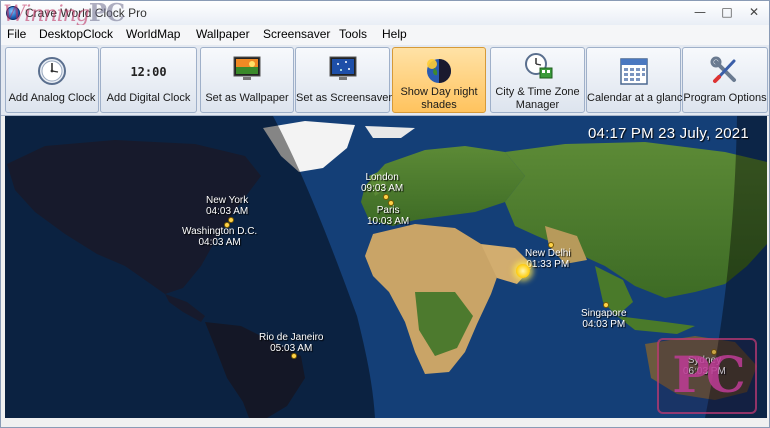 Image resolution: width=770 pixels, height=428 pixels. What do you see at coordinates (723, 69) in the screenshot?
I see `wrench-screwdriver-icon` at bounding box center [723, 69].